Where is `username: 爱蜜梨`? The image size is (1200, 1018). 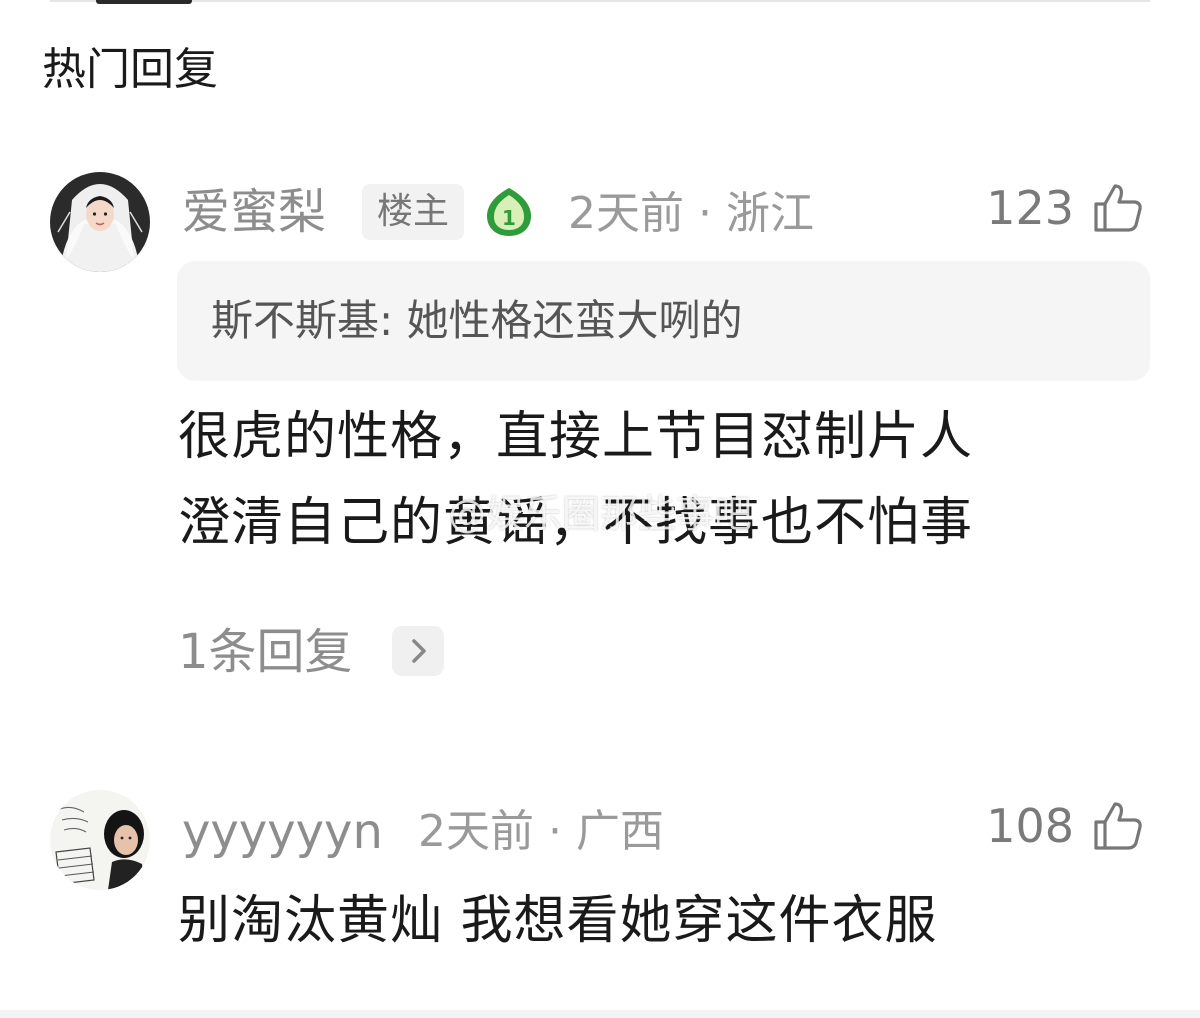
username: 爱蜜梨 is located at coordinates (254, 212).